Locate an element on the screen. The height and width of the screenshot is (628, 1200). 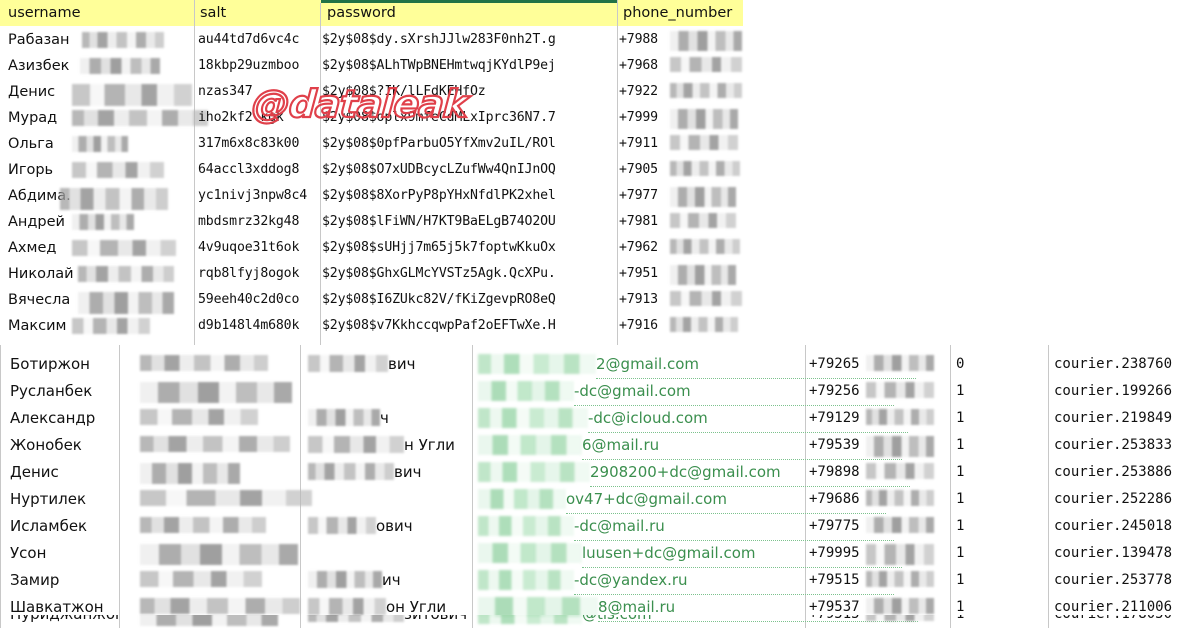
cell-courier-id: courier.178050 is located at coordinates (1127, 621).